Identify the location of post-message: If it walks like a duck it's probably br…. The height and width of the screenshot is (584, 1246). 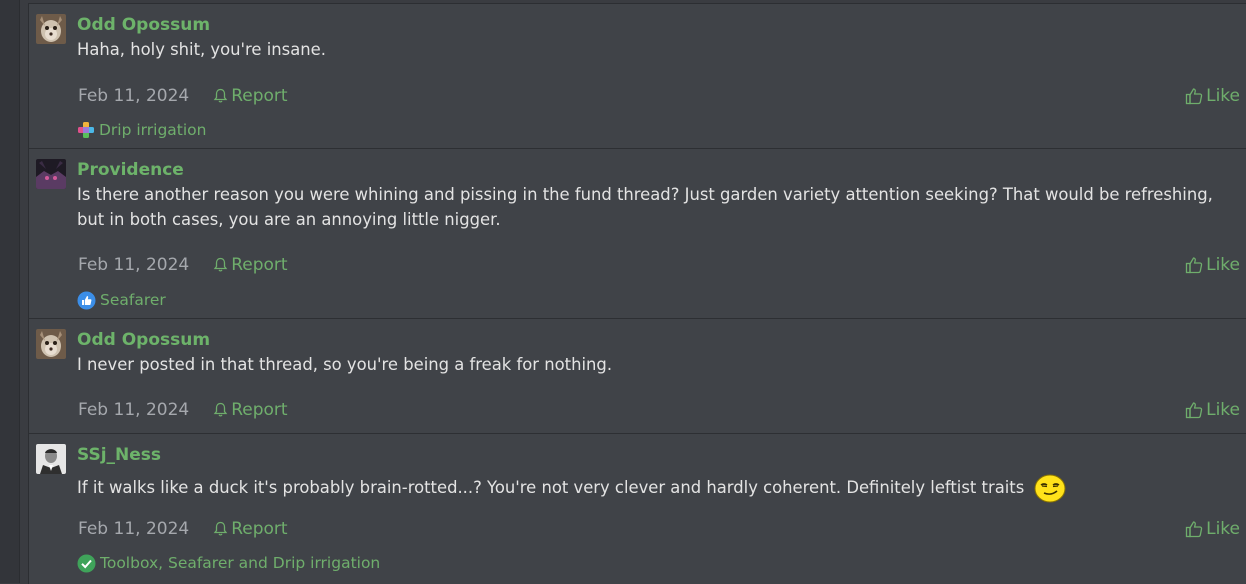
(657, 488).